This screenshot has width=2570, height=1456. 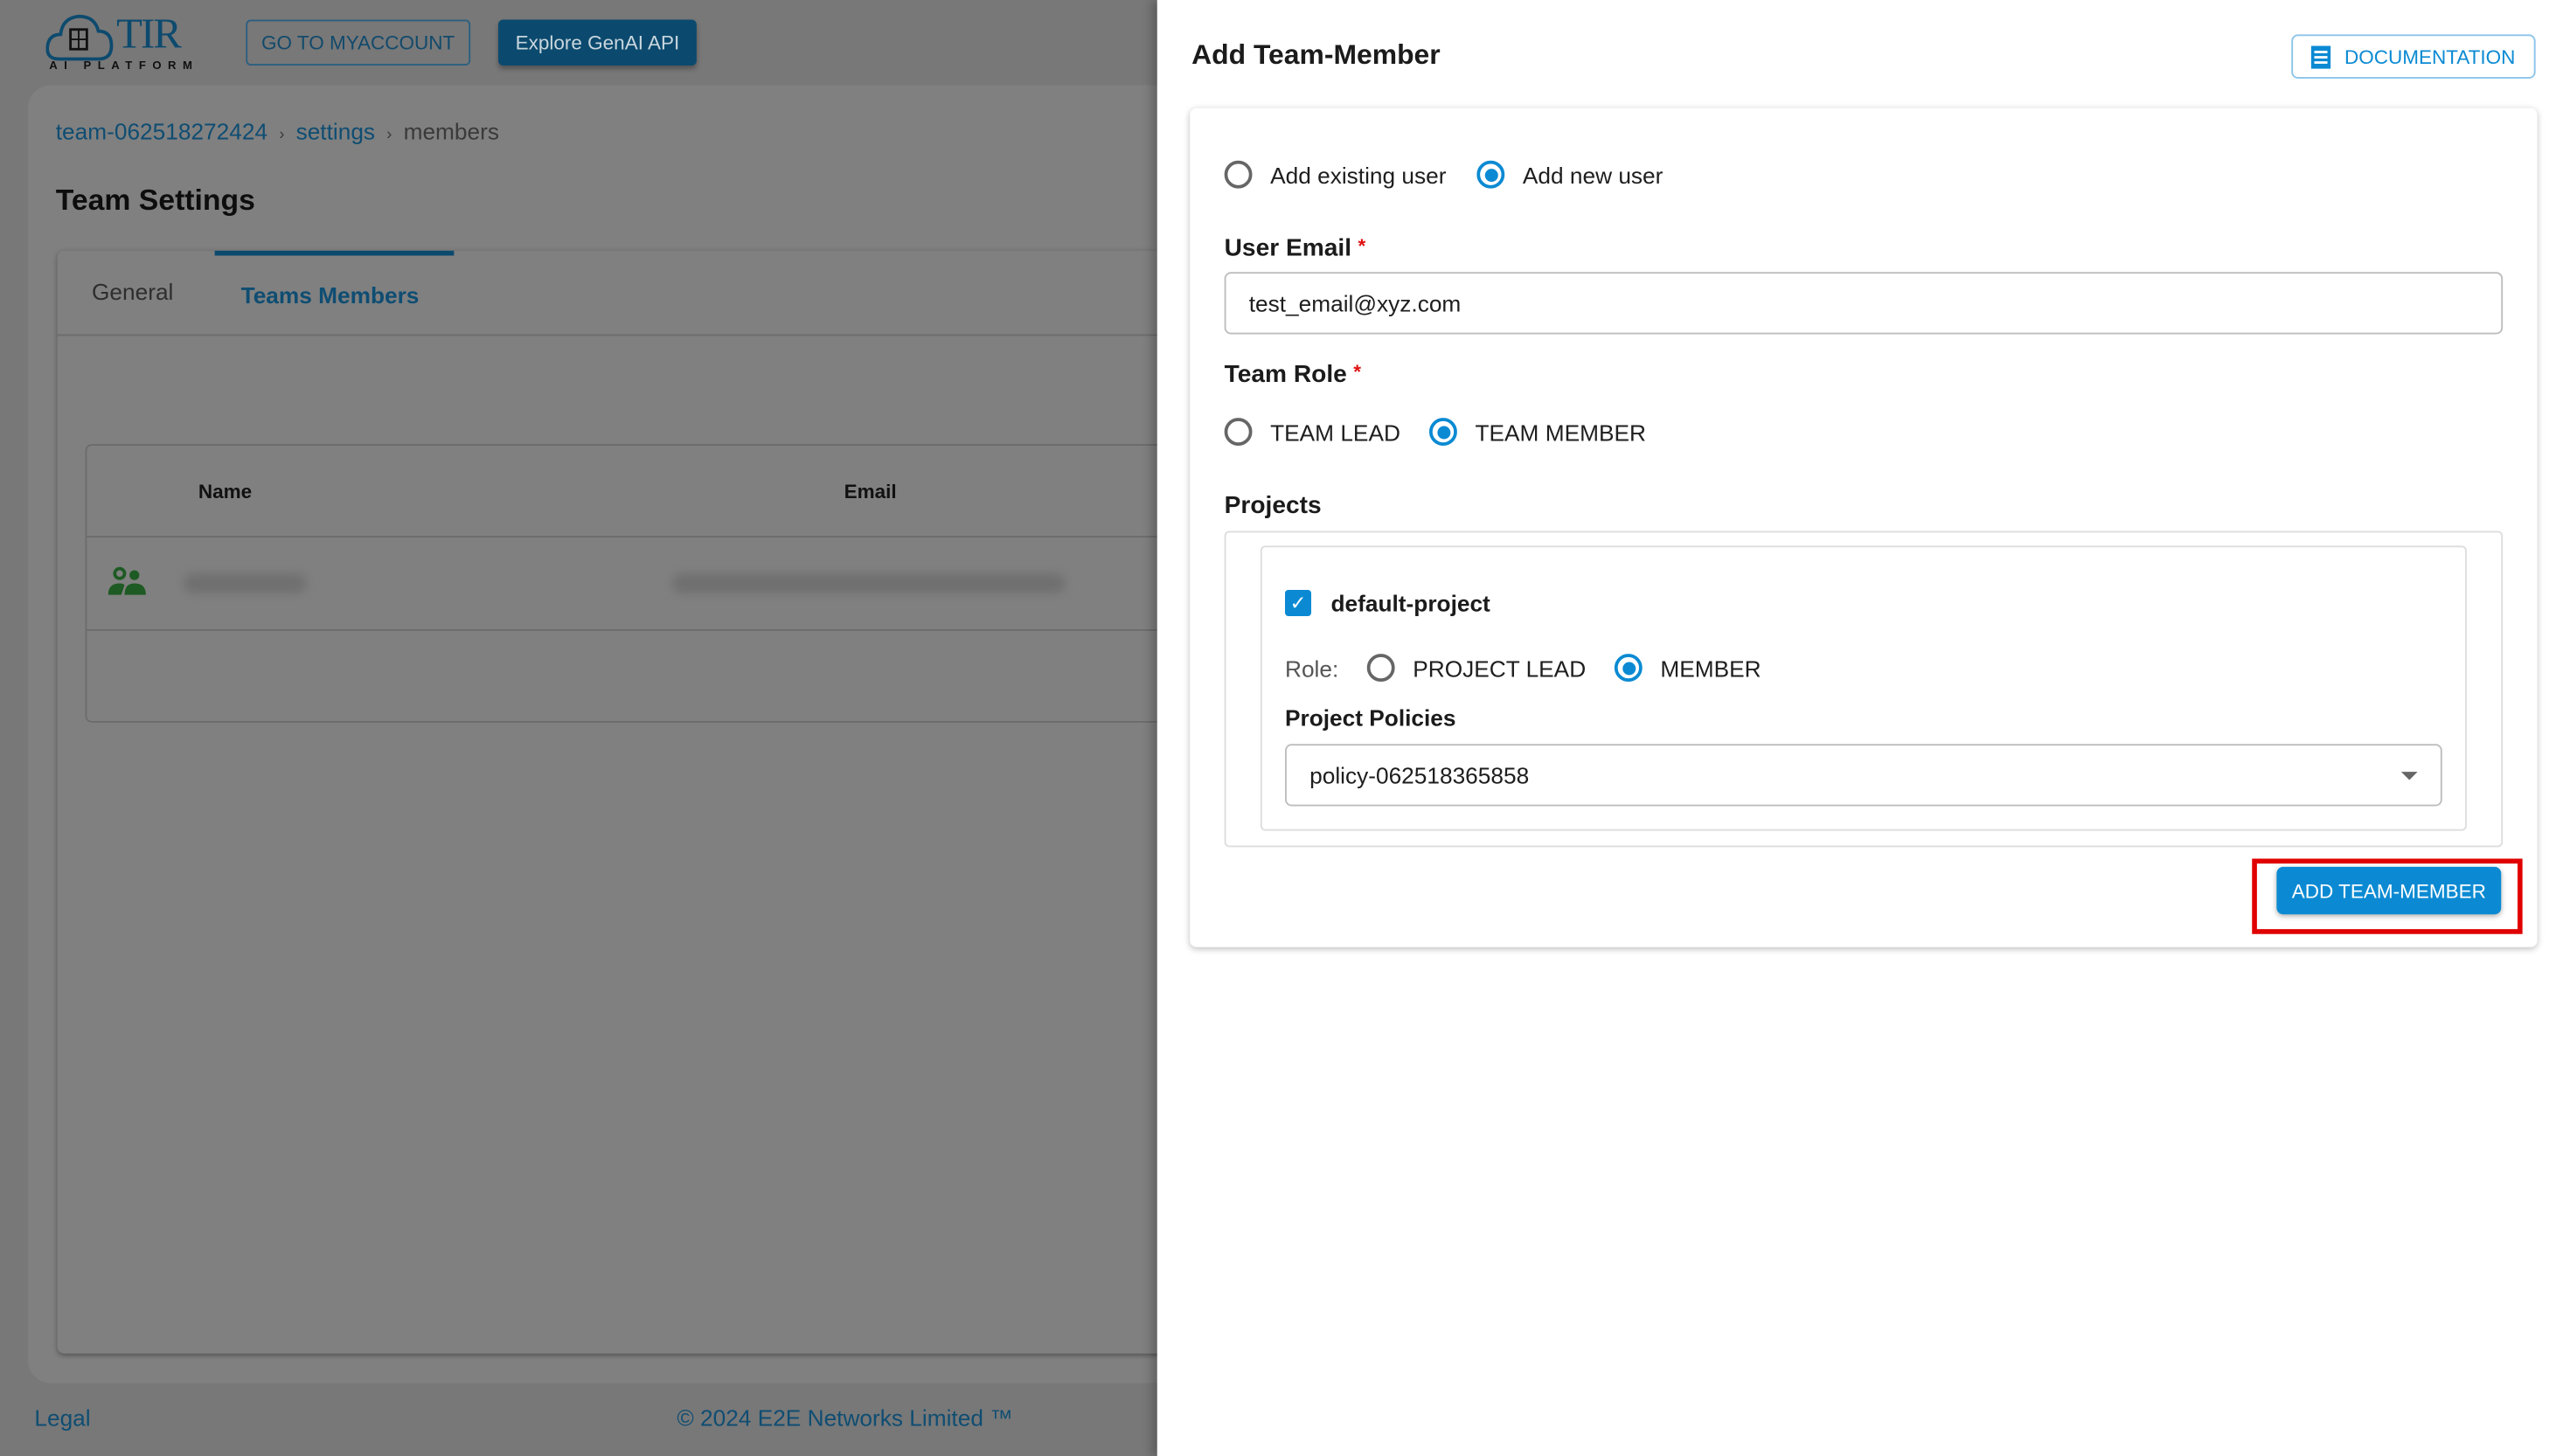 I want to click on legal-link: Legal, so click(x=62, y=1417).